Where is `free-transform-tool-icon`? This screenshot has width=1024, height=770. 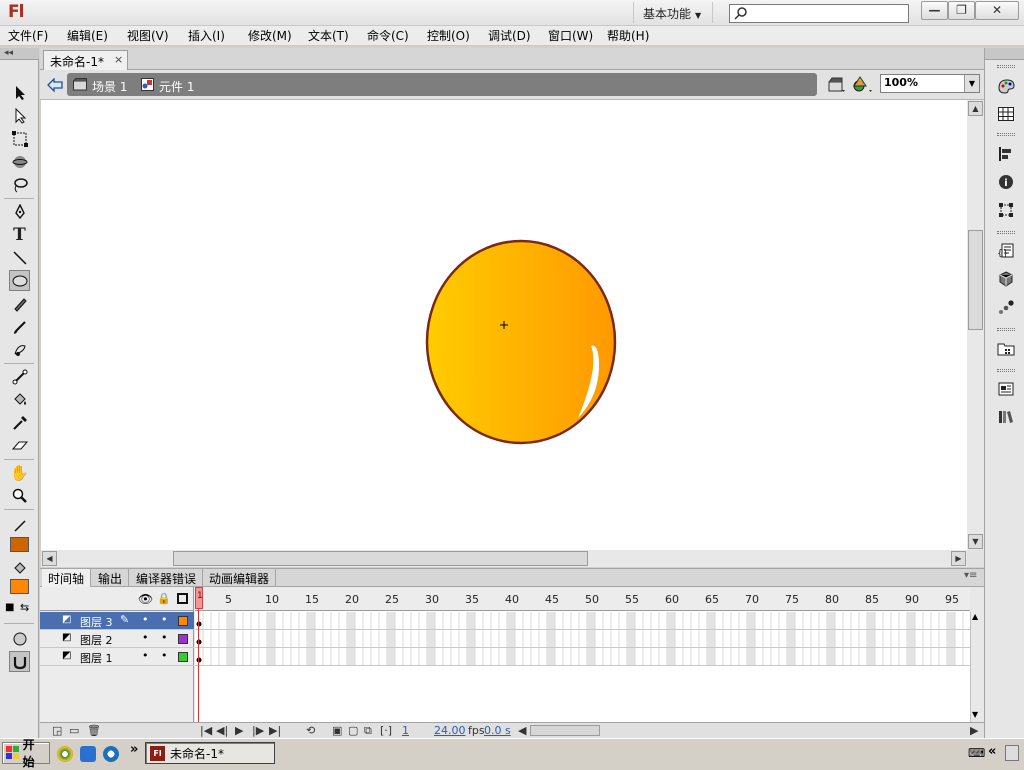
free-transform-tool-icon is located at coordinates (19, 138).